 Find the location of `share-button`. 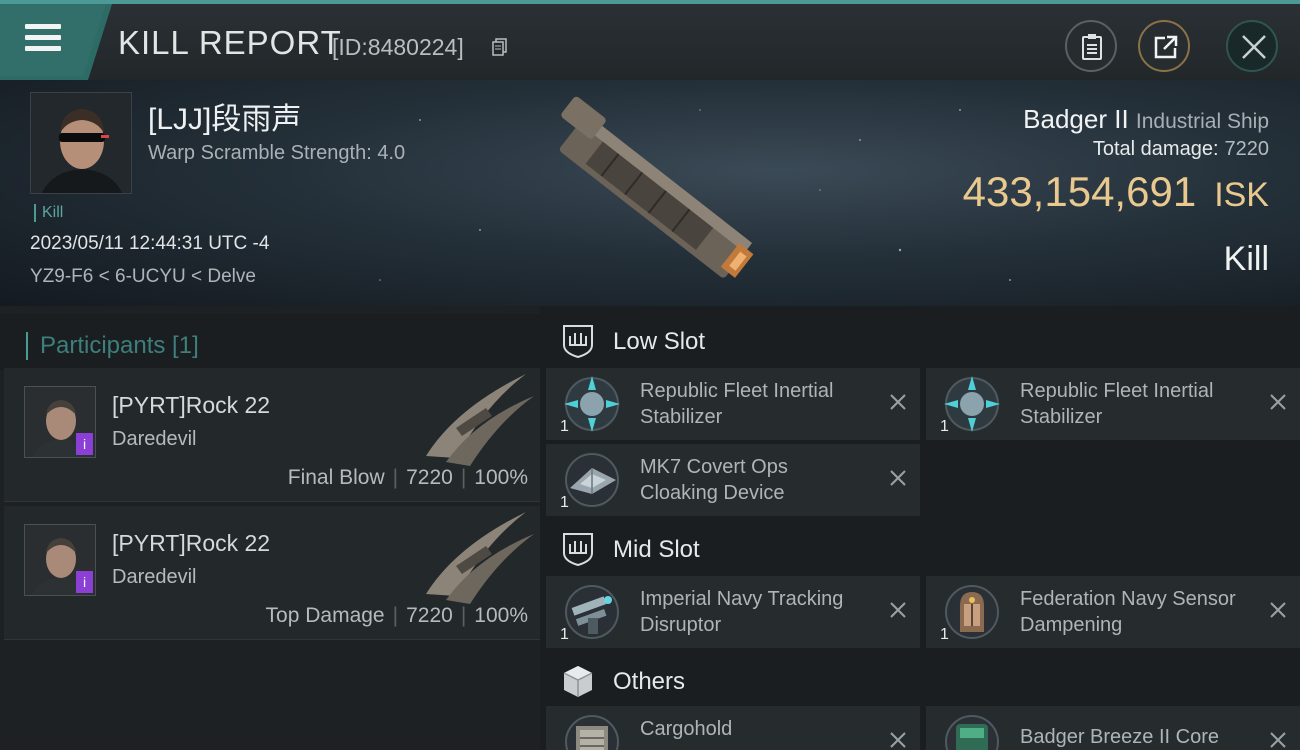

share-button is located at coordinates (1164, 46).